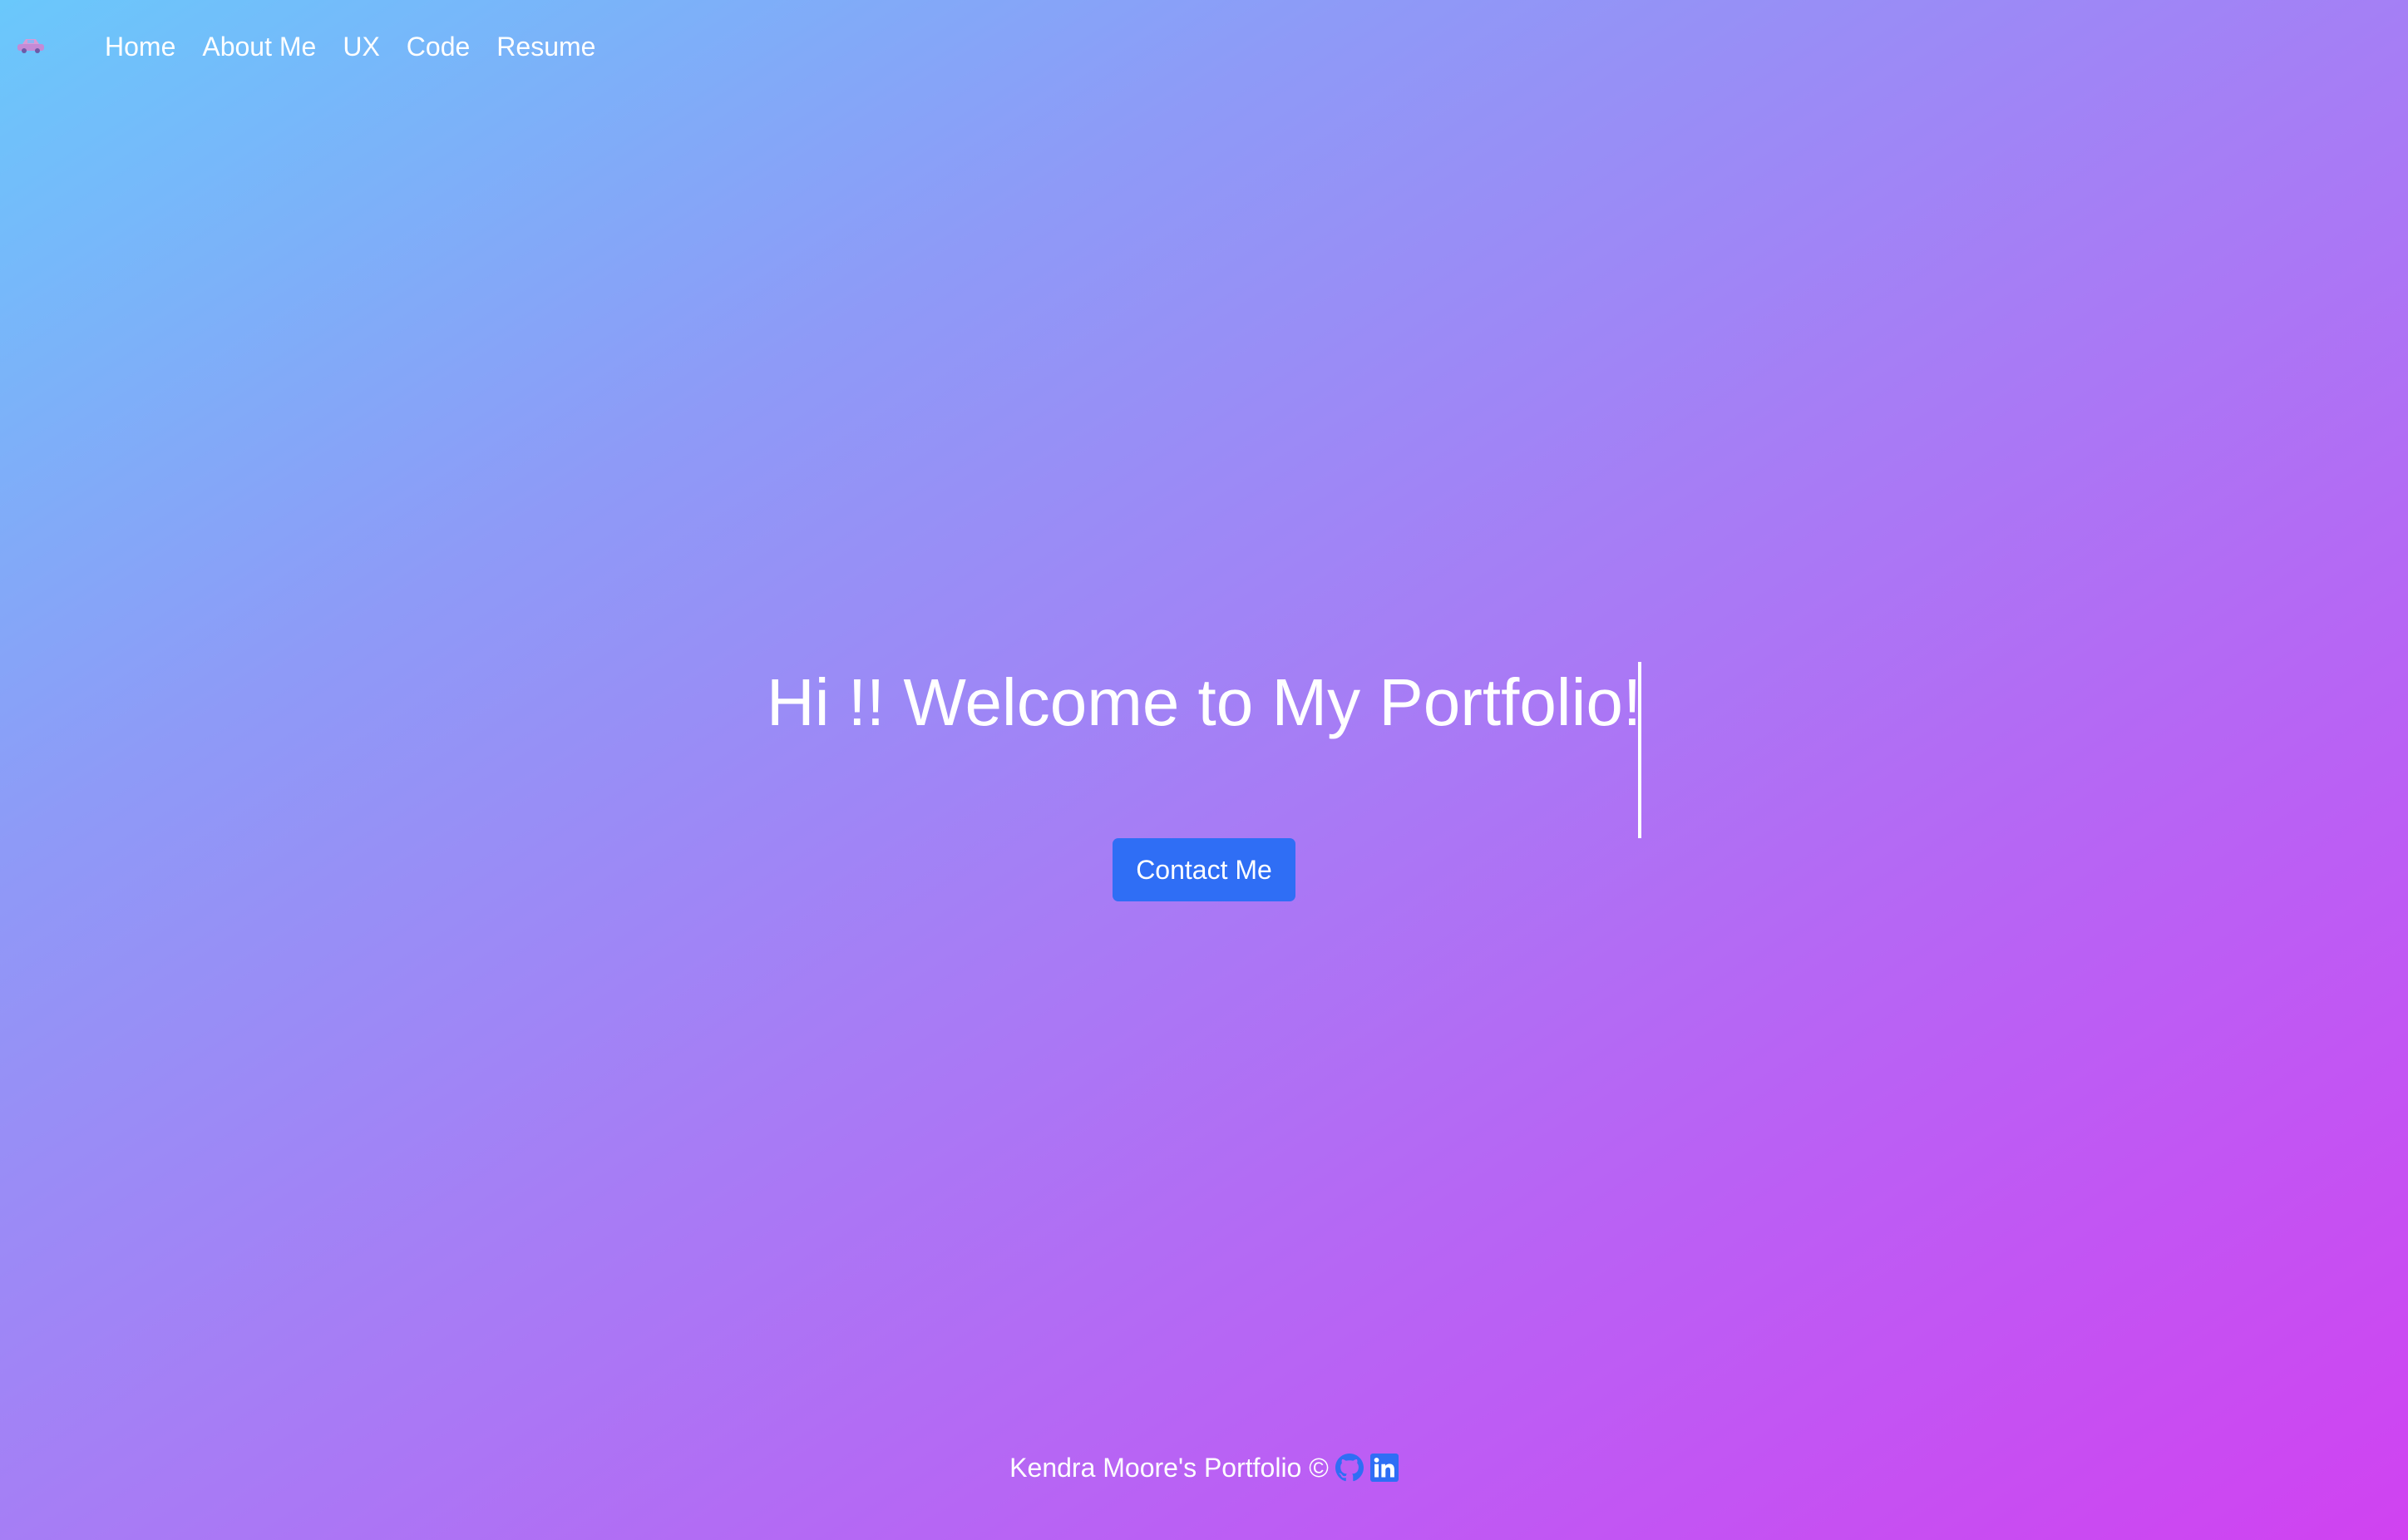  I want to click on linkedin-icon, so click(1384, 1468).